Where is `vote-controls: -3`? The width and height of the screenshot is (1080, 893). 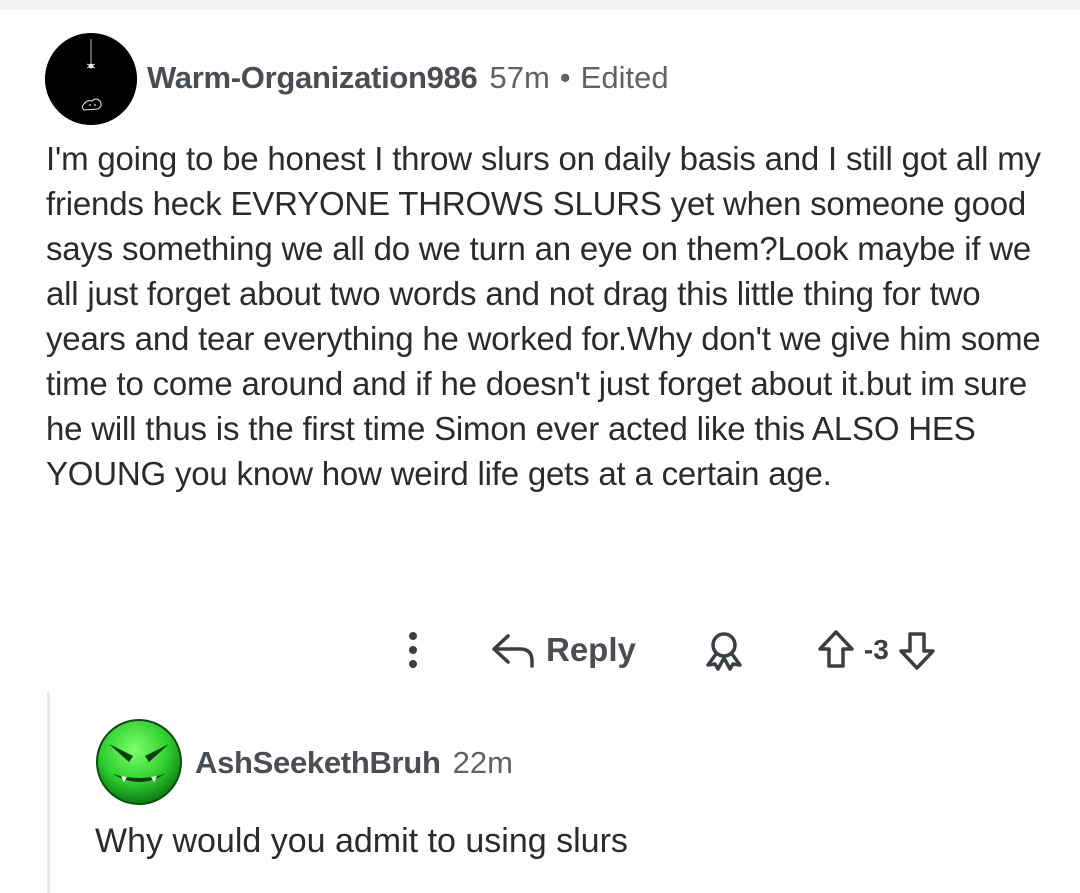 vote-controls: -3 is located at coordinates (876, 650).